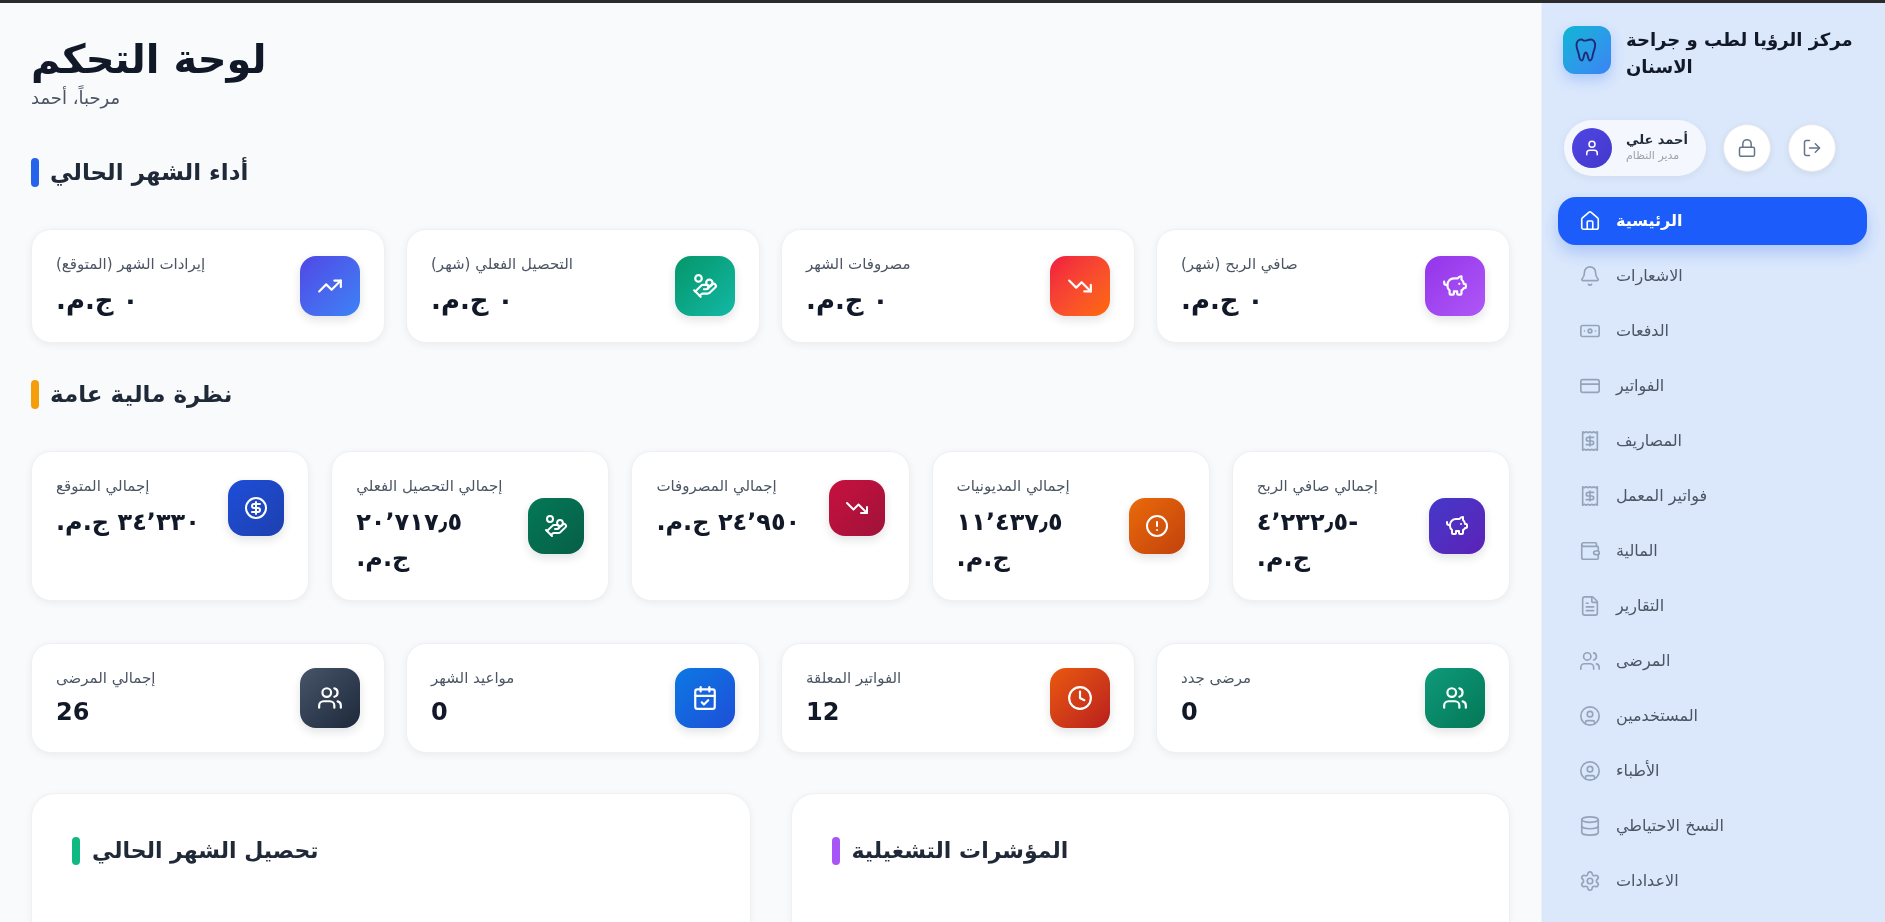 The height and width of the screenshot is (922, 1885). I want to click on logout-icon, so click(1811, 148).